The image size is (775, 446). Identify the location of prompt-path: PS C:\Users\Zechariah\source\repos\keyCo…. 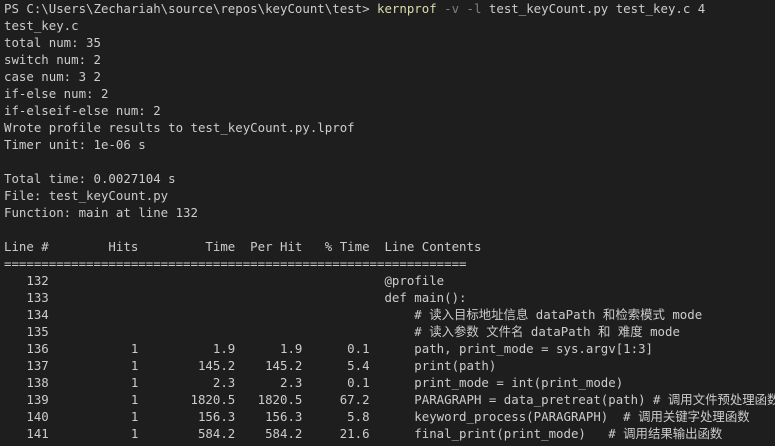
(190, 8).